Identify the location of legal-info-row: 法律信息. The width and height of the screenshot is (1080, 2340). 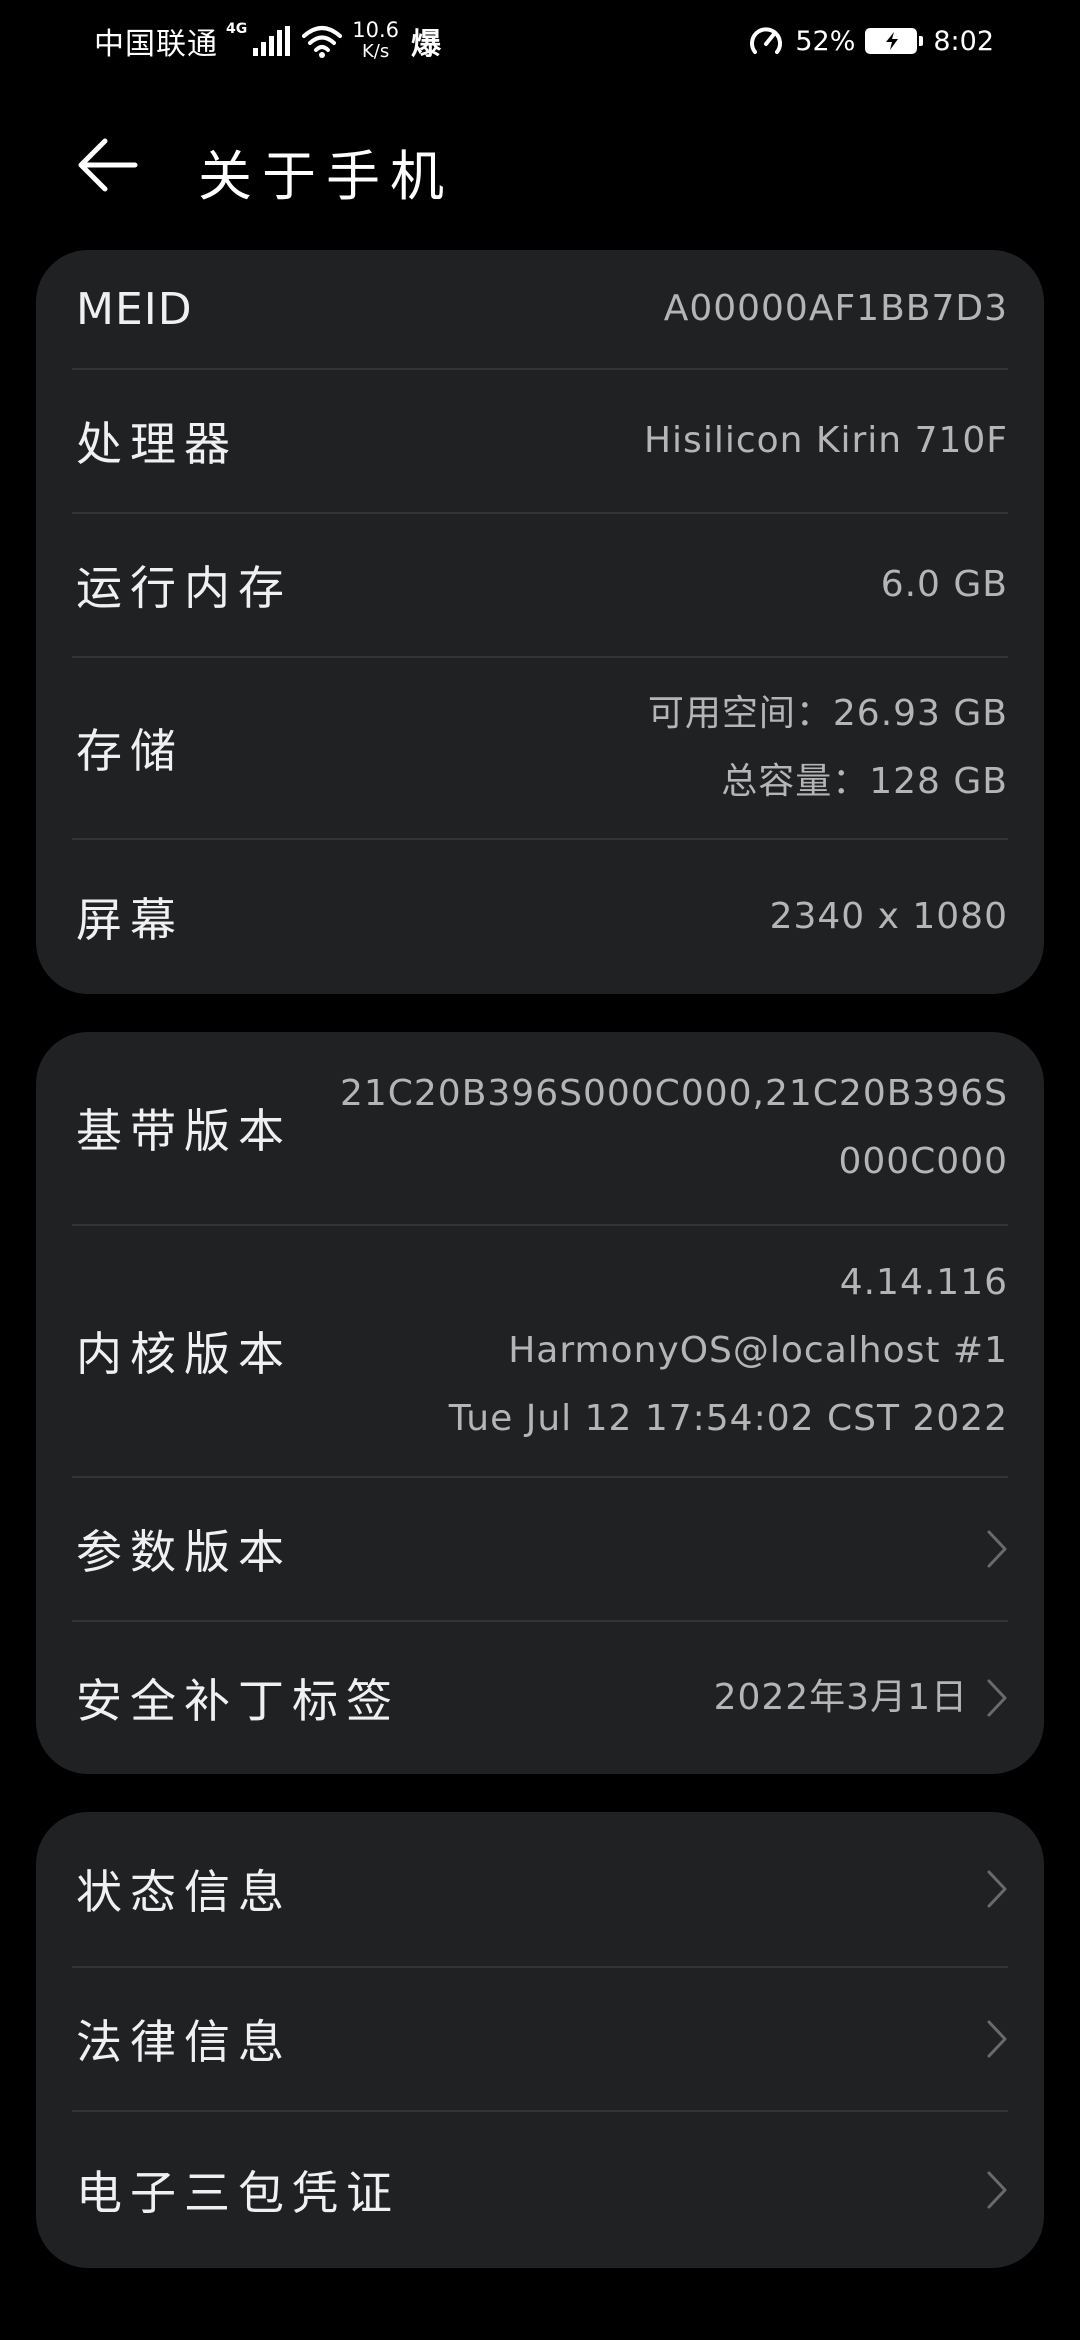
(540, 2040).